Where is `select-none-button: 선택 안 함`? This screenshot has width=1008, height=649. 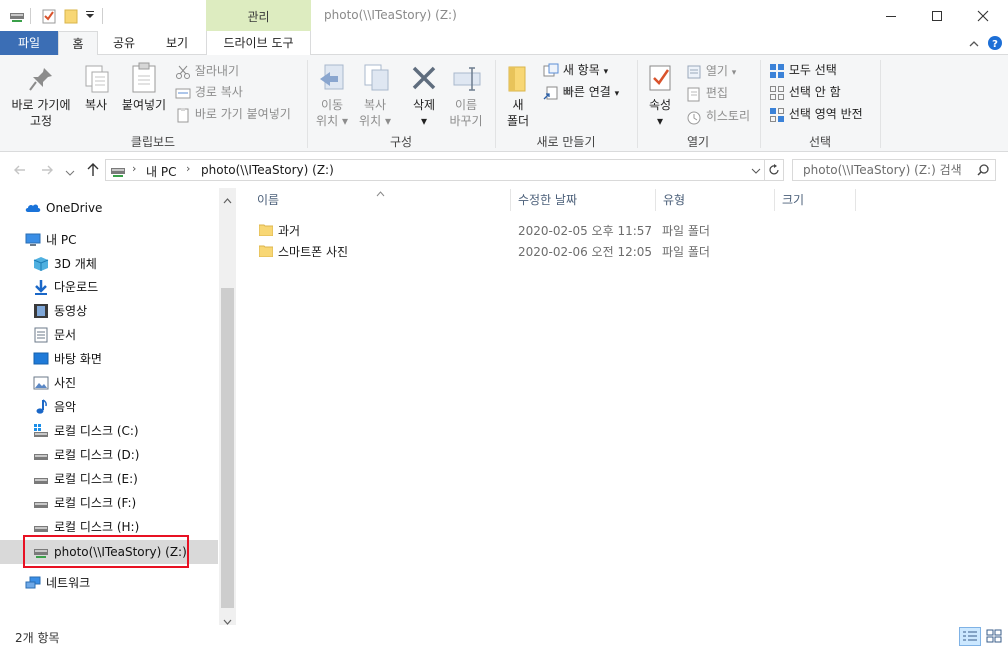
select-none-button: 선택 안 함 is located at coordinates (805, 92).